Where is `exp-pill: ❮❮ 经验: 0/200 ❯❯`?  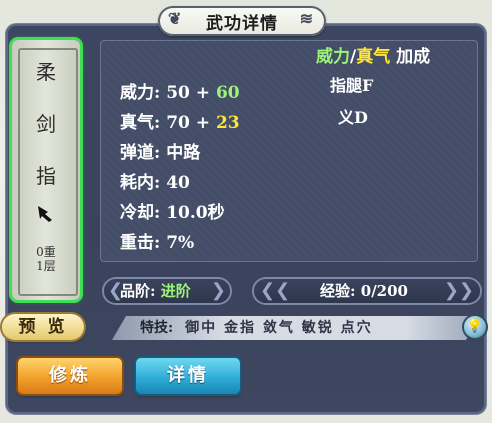
exp-pill: ❮❮ 经验: 0/200 ❯❯ is located at coordinates (367, 291).